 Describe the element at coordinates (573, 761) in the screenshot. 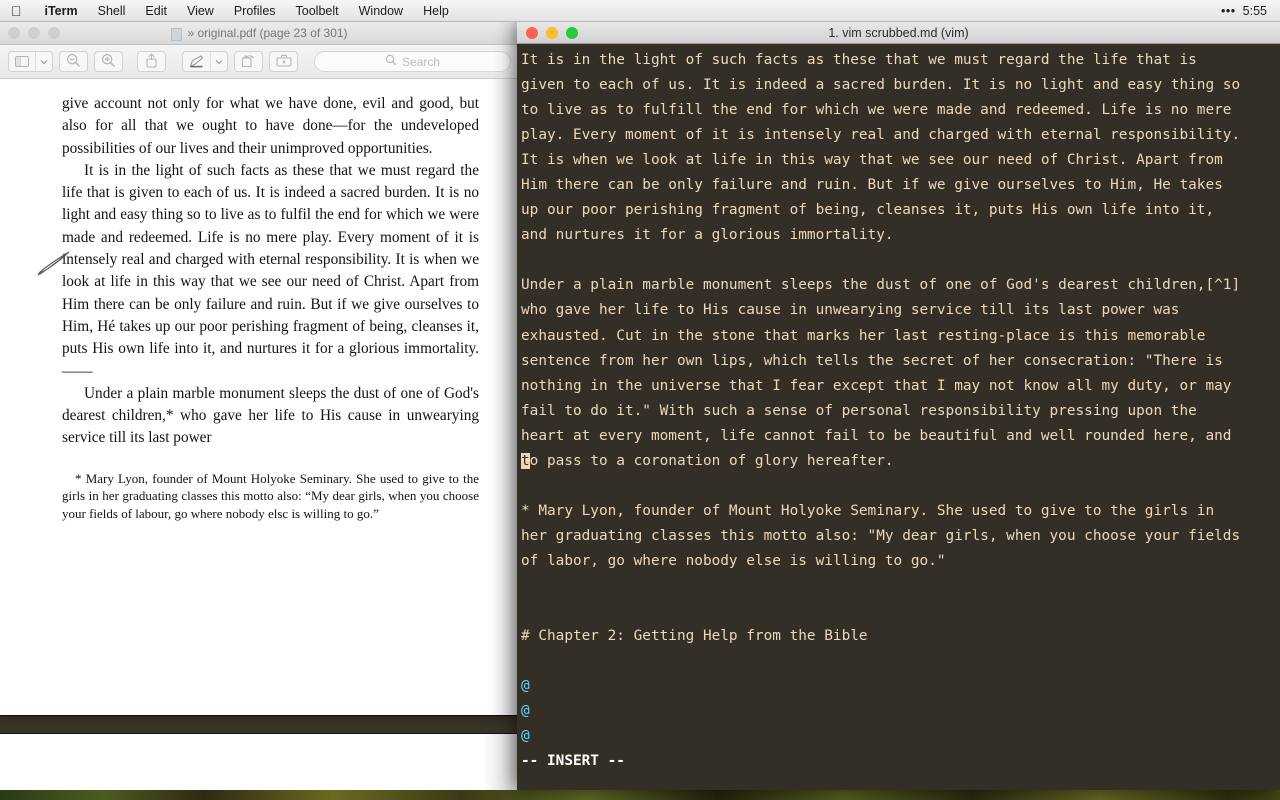

I see `vim-mode-indicator: -- INSERT --` at that location.